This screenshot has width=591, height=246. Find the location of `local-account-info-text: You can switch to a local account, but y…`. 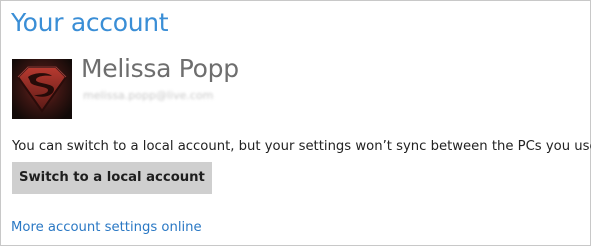

local-account-info-text: You can switch to a local account, but y… is located at coordinates (301, 146).